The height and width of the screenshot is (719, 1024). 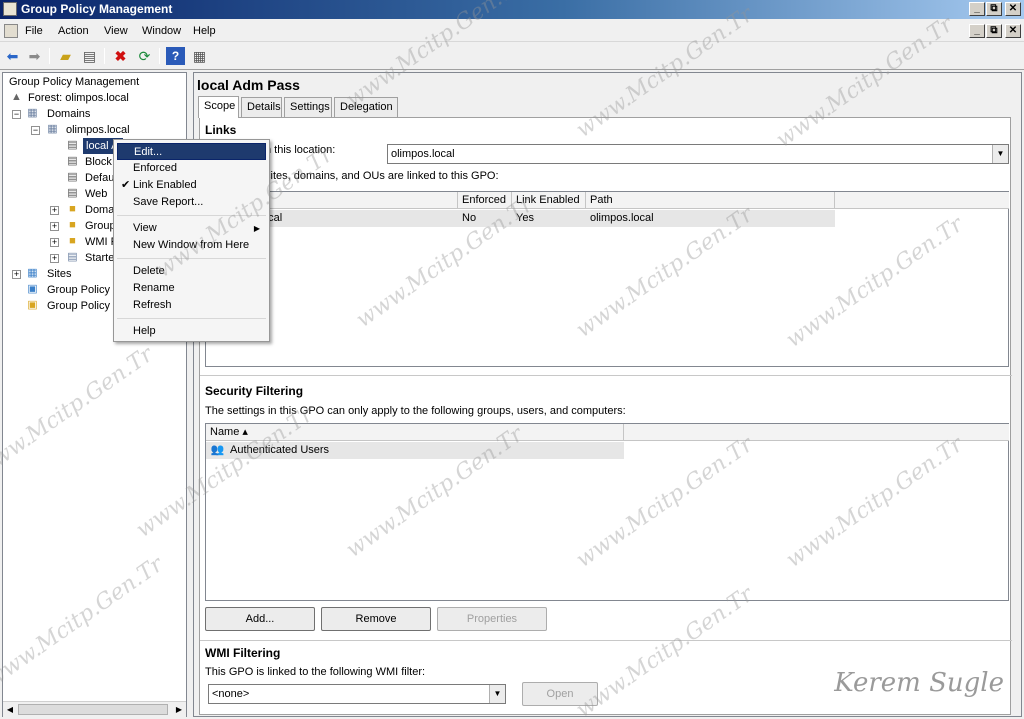 What do you see at coordinates (52, 129) in the screenshot?
I see `domain-icon: ▦` at bounding box center [52, 129].